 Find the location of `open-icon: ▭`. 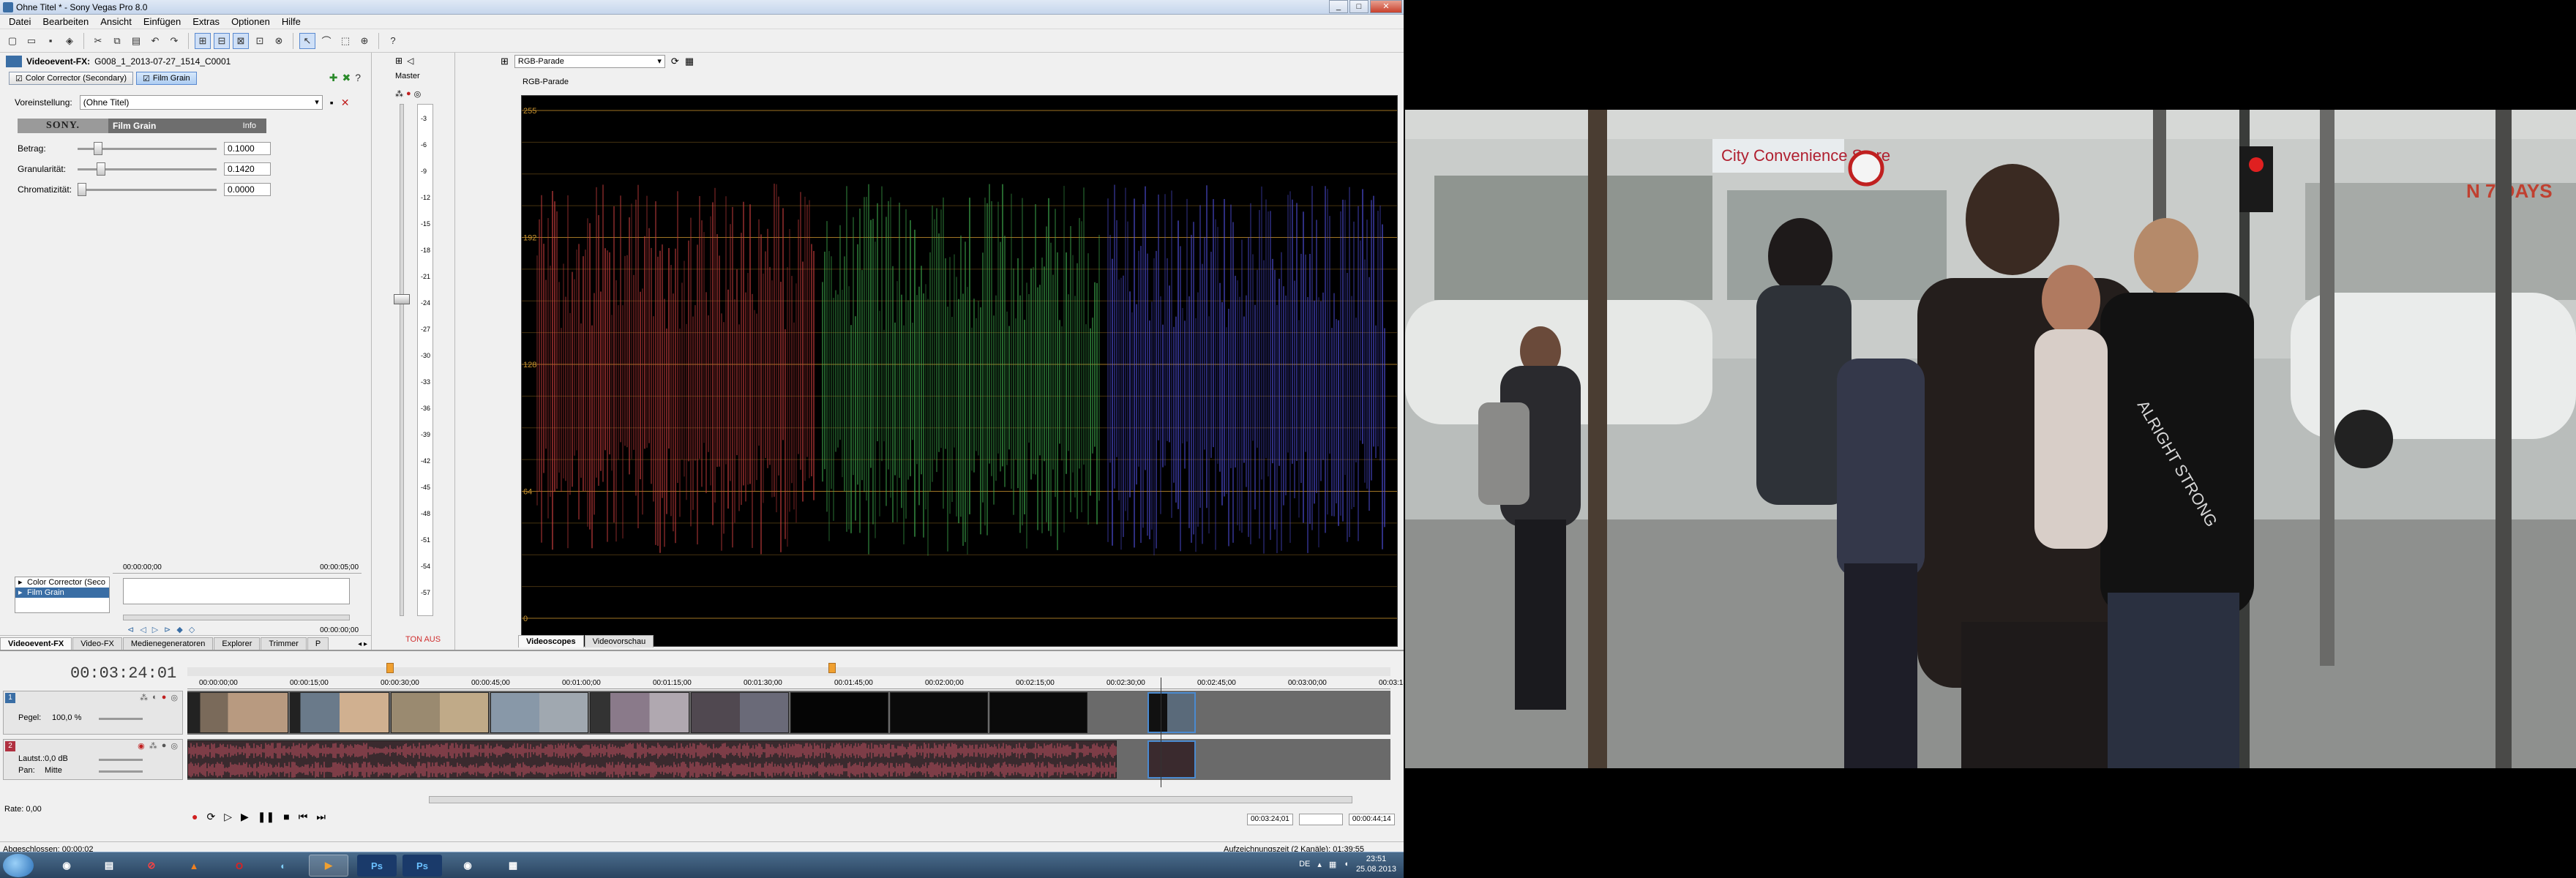

open-icon: ▭ is located at coordinates (31, 41).